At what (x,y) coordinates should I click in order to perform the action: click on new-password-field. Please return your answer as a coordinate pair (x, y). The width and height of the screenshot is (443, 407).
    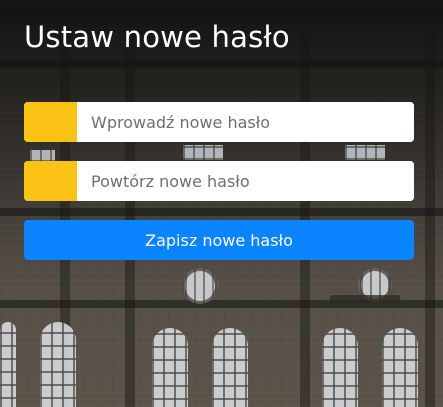
    Looking at the image, I should click on (219, 122).